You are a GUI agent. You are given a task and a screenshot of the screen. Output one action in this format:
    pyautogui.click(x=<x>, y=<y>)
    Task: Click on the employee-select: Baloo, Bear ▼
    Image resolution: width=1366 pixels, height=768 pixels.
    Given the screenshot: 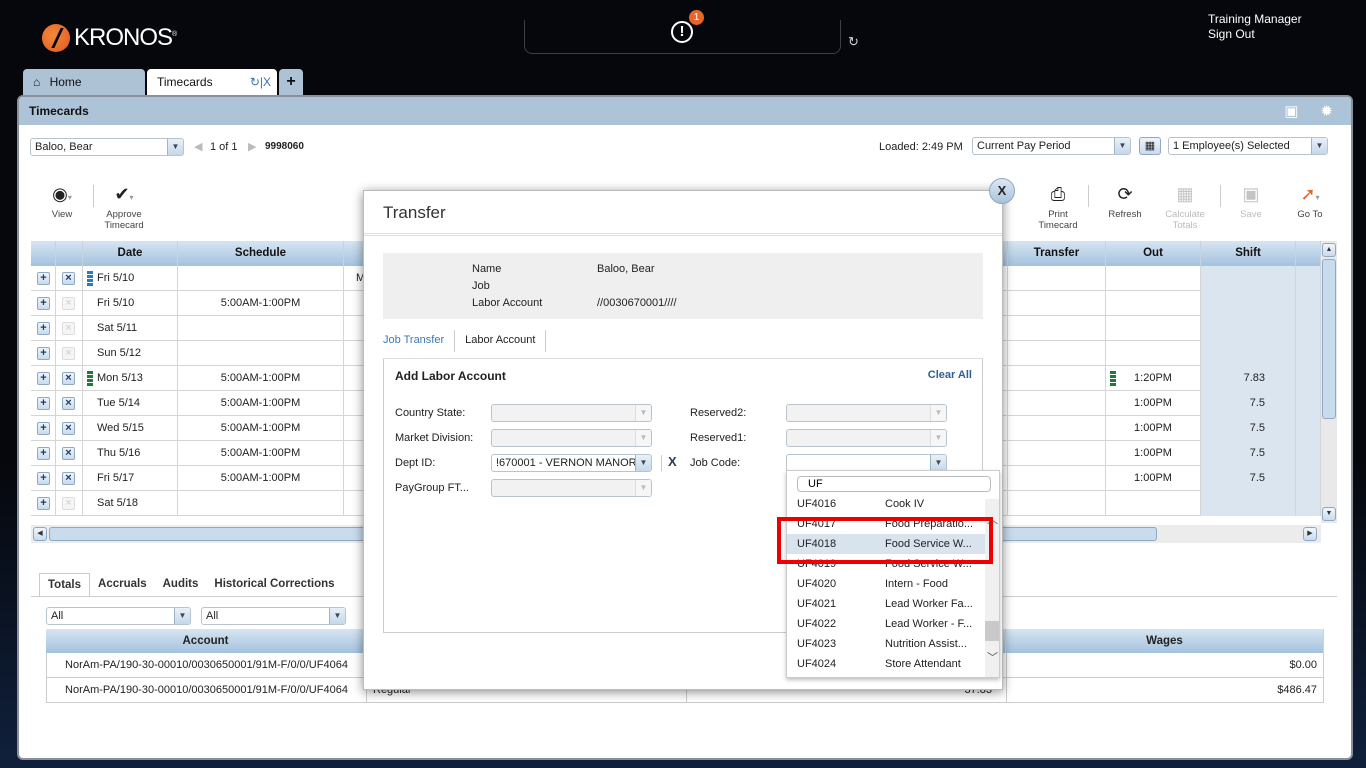 What is the action you would take?
    pyautogui.click(x=107, y=147)
    